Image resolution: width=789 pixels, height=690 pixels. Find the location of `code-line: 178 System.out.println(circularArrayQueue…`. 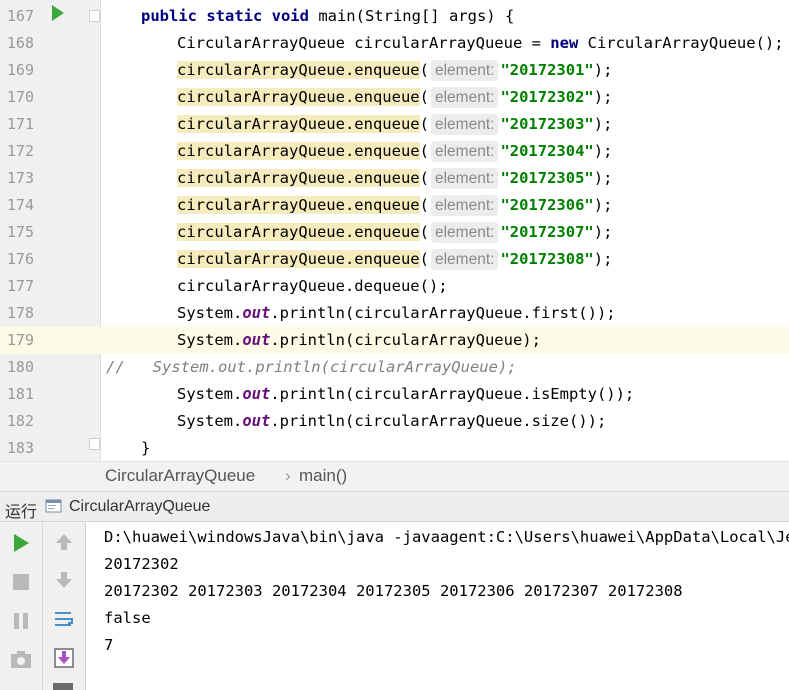

code-line: 178 System.out.println(circularArrayQueue… is located at coordinates (394, 313).